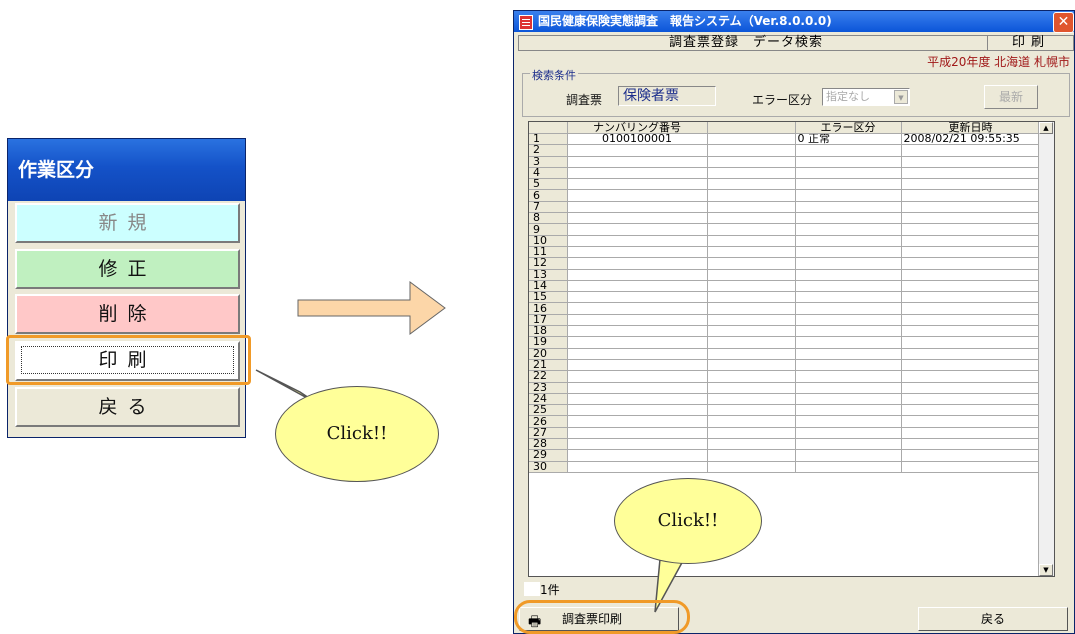 This screenshot has width=1075, height=634. I want to click on callout-left-text: Click!!, so click(357, 433).